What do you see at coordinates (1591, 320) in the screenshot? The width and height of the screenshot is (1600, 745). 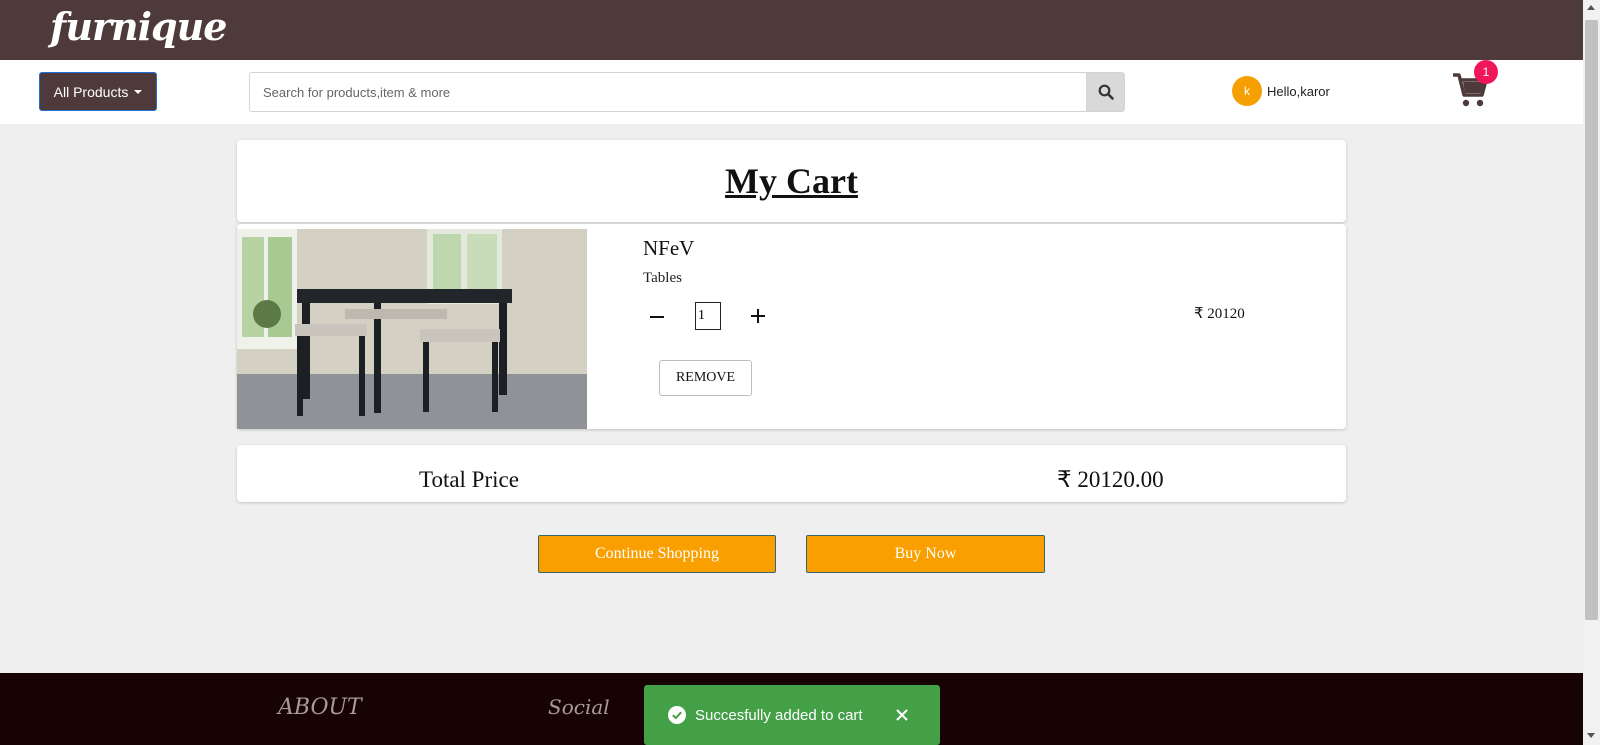 I see `scroll-thumb` at bounding box center [1591, 320].